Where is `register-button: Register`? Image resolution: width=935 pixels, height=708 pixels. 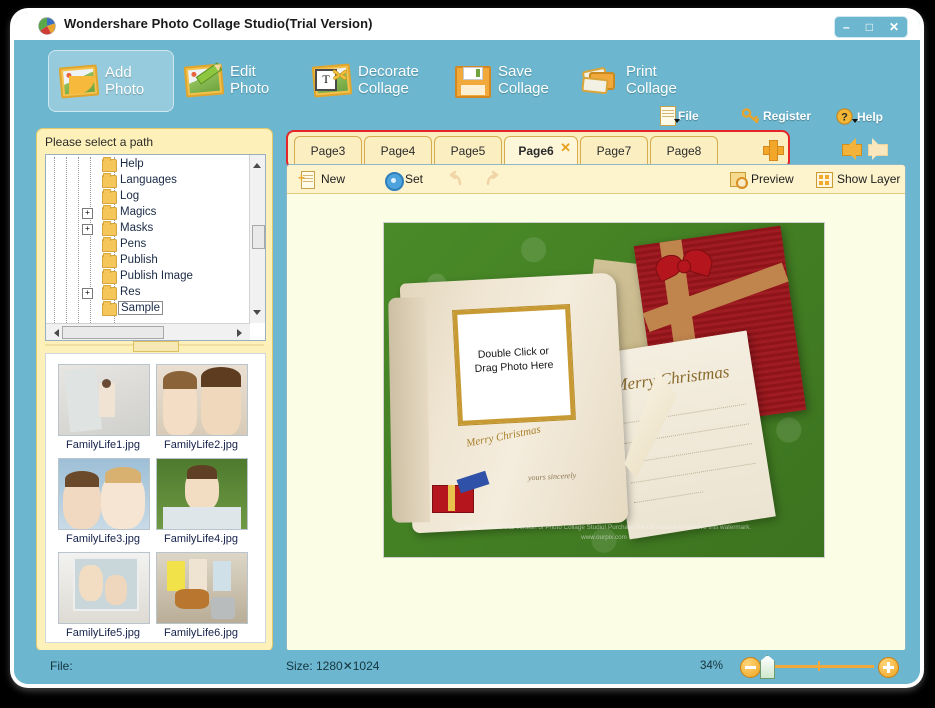 register-button: Register is located at coordinates (776, 116).